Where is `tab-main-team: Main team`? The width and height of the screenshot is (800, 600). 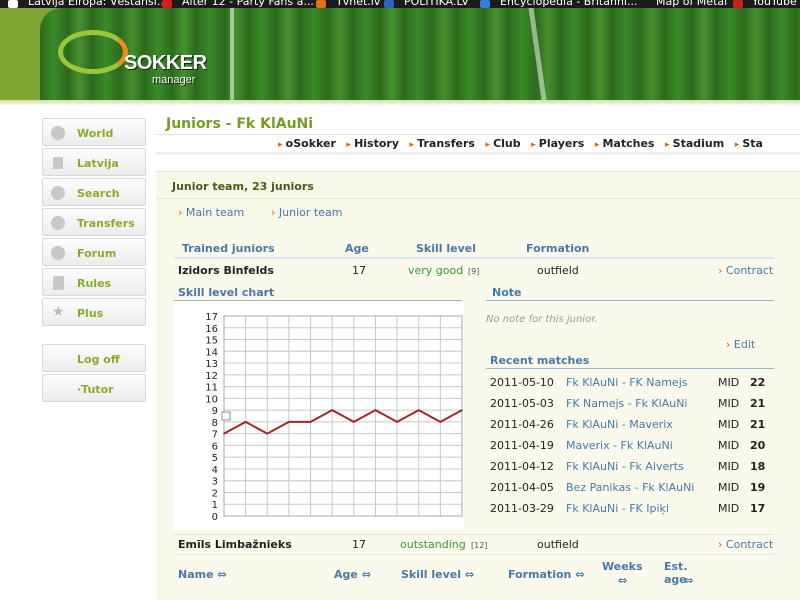
tab-main-team: Main team is located at coordinates (211, 212).